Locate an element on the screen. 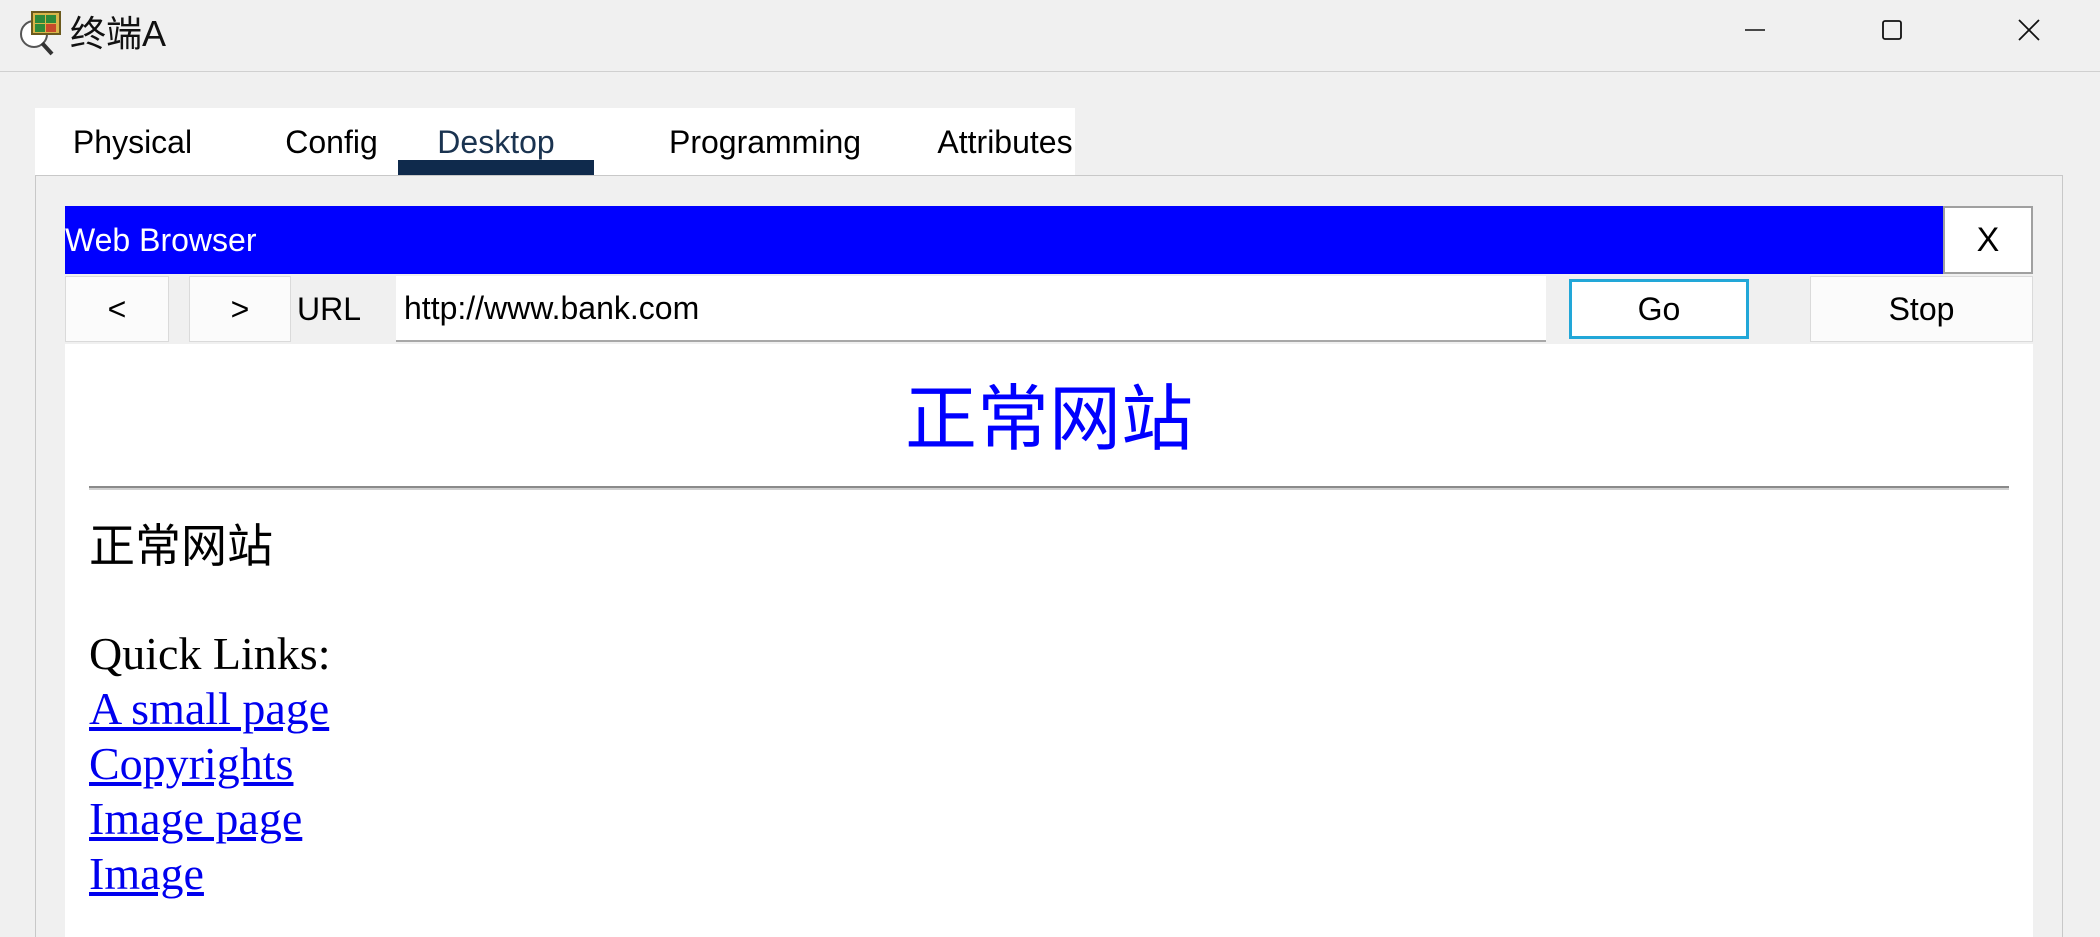 Image resolution: width=2100 pixels, height=937 pixels. go-button: Go is located at coordinates (1659, 309).